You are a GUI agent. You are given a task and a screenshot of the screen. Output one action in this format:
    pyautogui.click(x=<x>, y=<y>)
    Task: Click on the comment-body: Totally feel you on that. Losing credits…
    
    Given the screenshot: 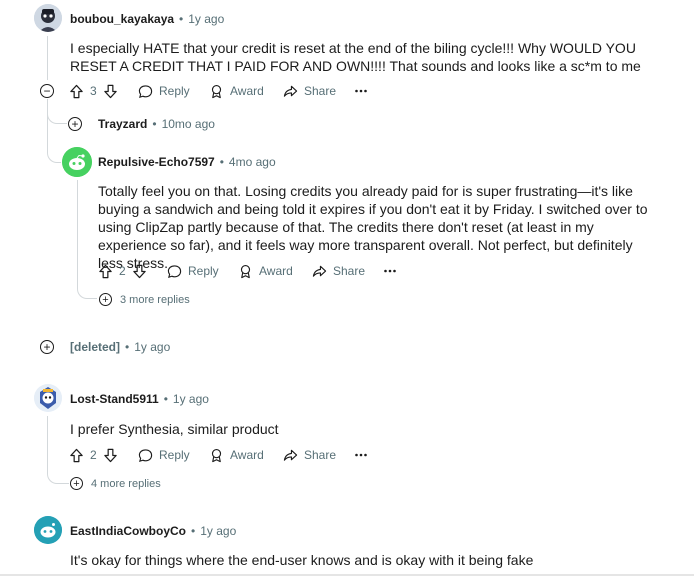 What is the action you would take?
    pyautogui.click(x=373, y=227)
    